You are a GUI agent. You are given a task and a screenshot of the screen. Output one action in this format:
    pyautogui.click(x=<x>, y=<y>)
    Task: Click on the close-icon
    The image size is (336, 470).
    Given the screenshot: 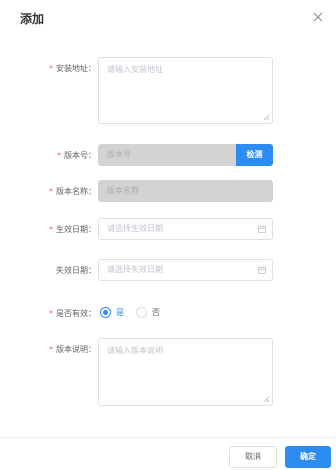 What is the action you would take?
    pyautogui.click(x=318, y=17)
    